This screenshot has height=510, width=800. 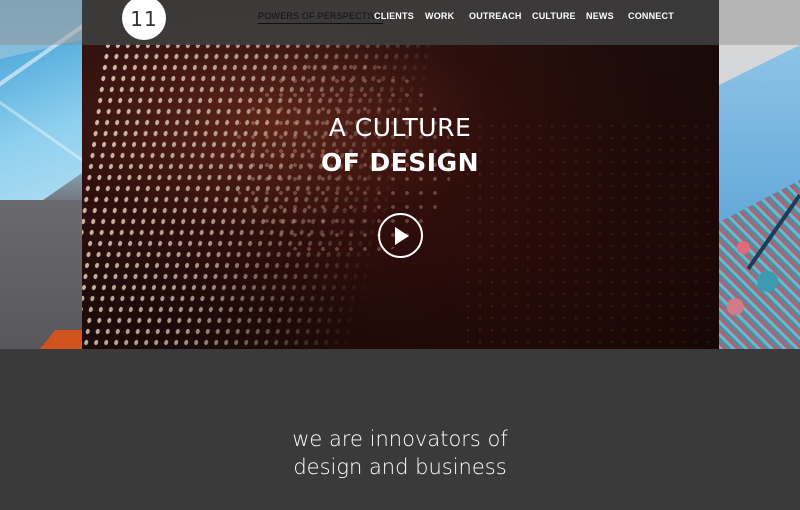 What do you see at coordinates (600, 17) in the screenshot?
I see `nav-item-news: NEWS` at bounding box center [600, 17].